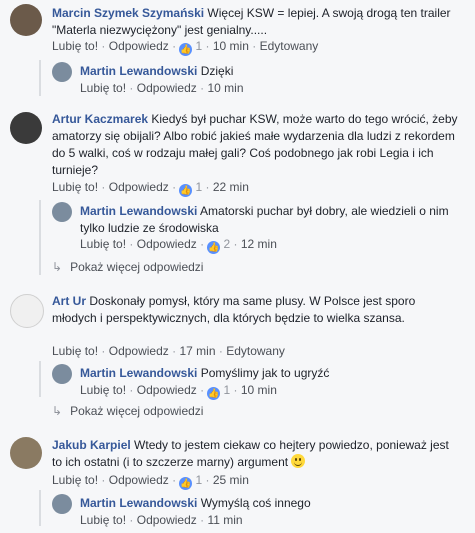  I want to click on reply-actions: Lubię to! · Odpowiedz · 10 min, so click(162, 88).